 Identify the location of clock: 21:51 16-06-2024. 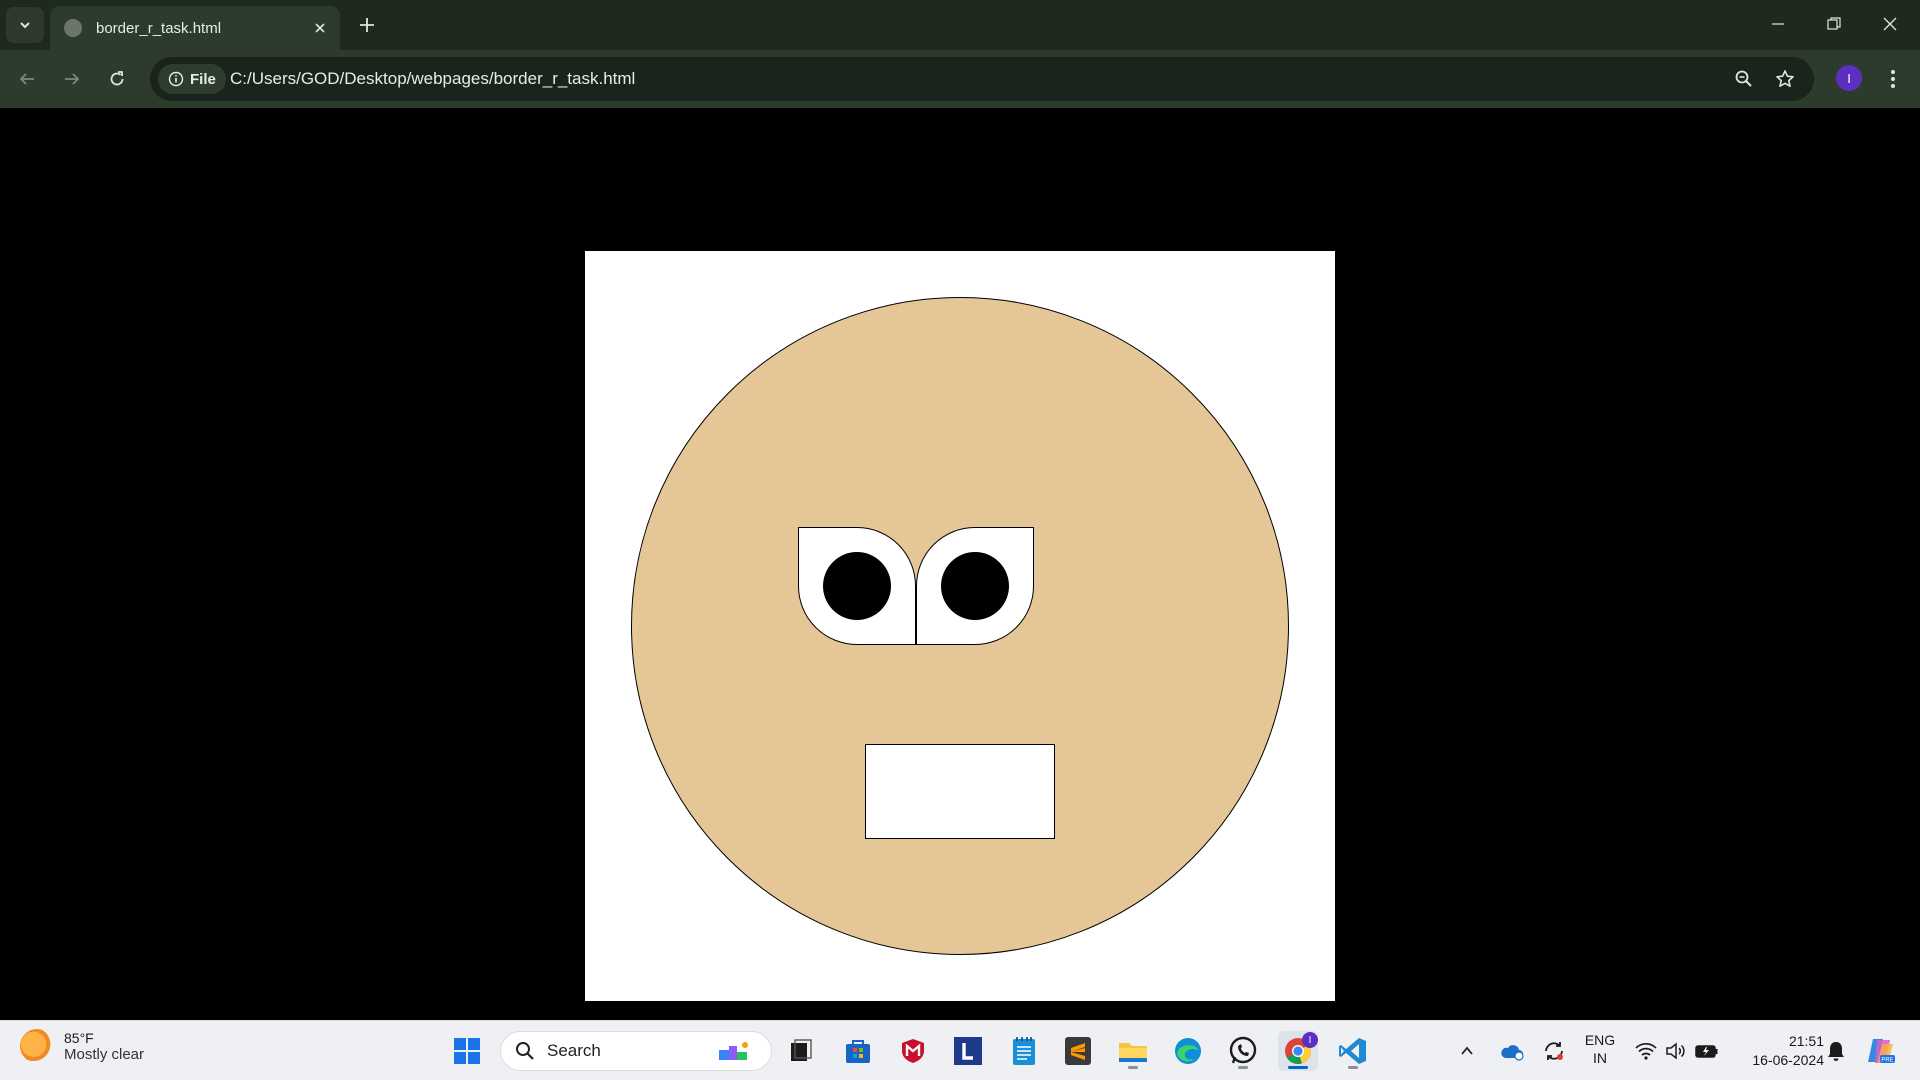
(1778, 1051).